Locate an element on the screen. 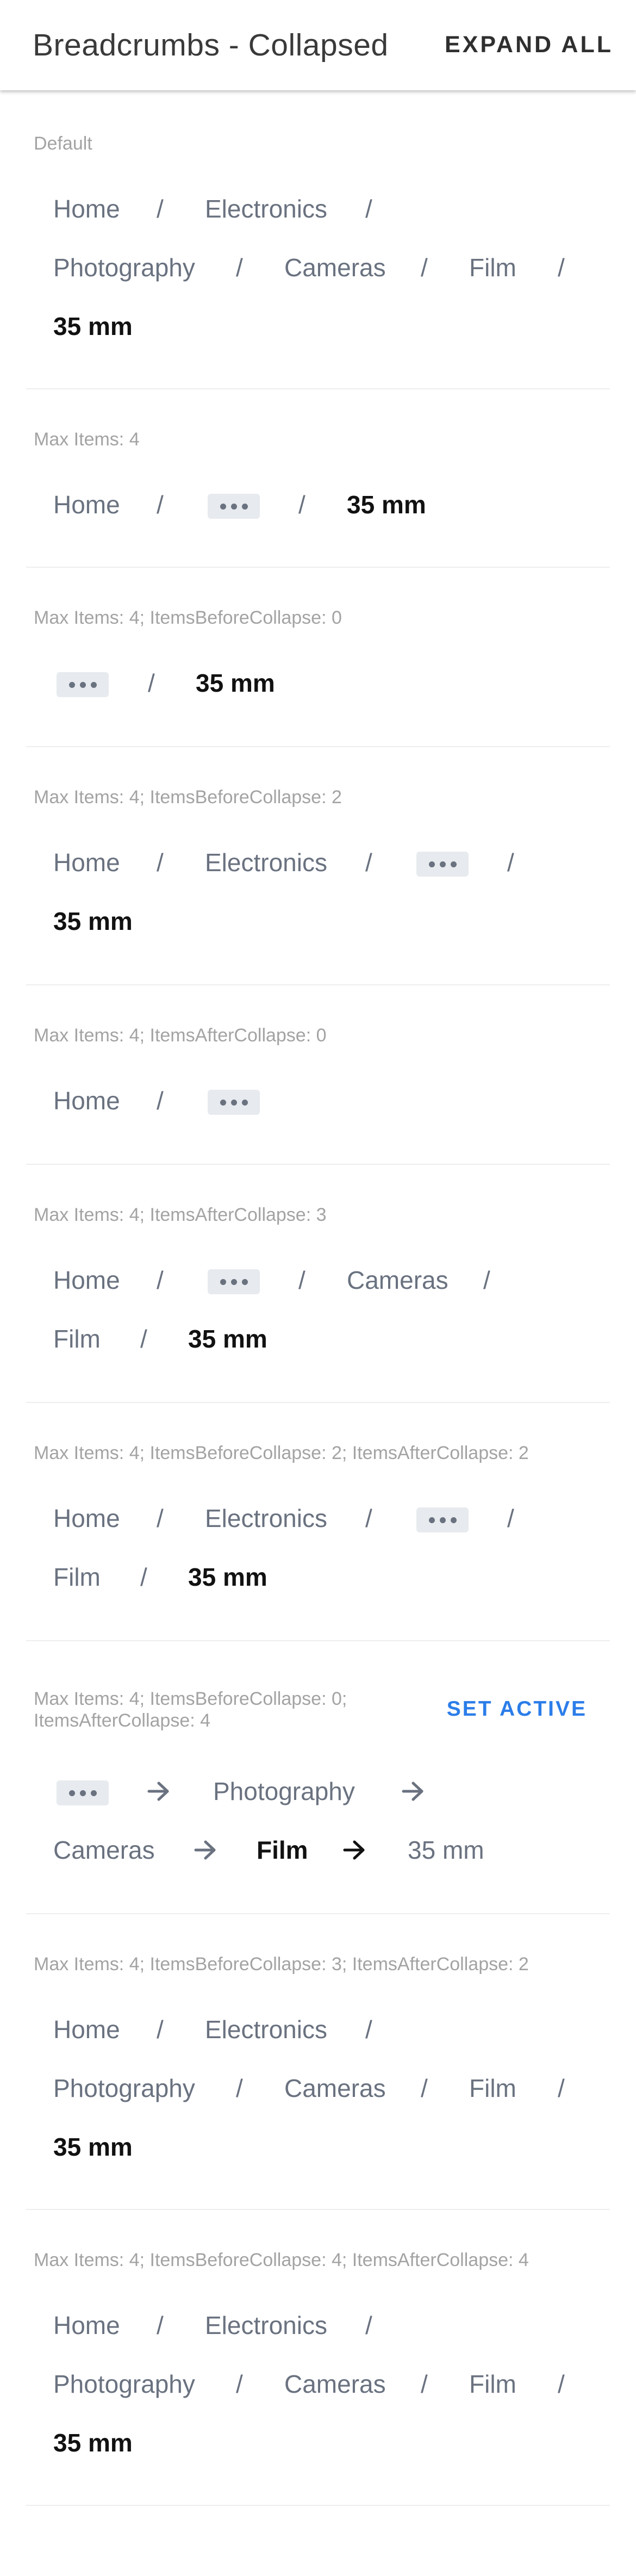 The width and height of the screenshot is (636, 2576). example-max-items-4: Max Items: 4 Home / / 35 mm is located at coordinates (318, 478).